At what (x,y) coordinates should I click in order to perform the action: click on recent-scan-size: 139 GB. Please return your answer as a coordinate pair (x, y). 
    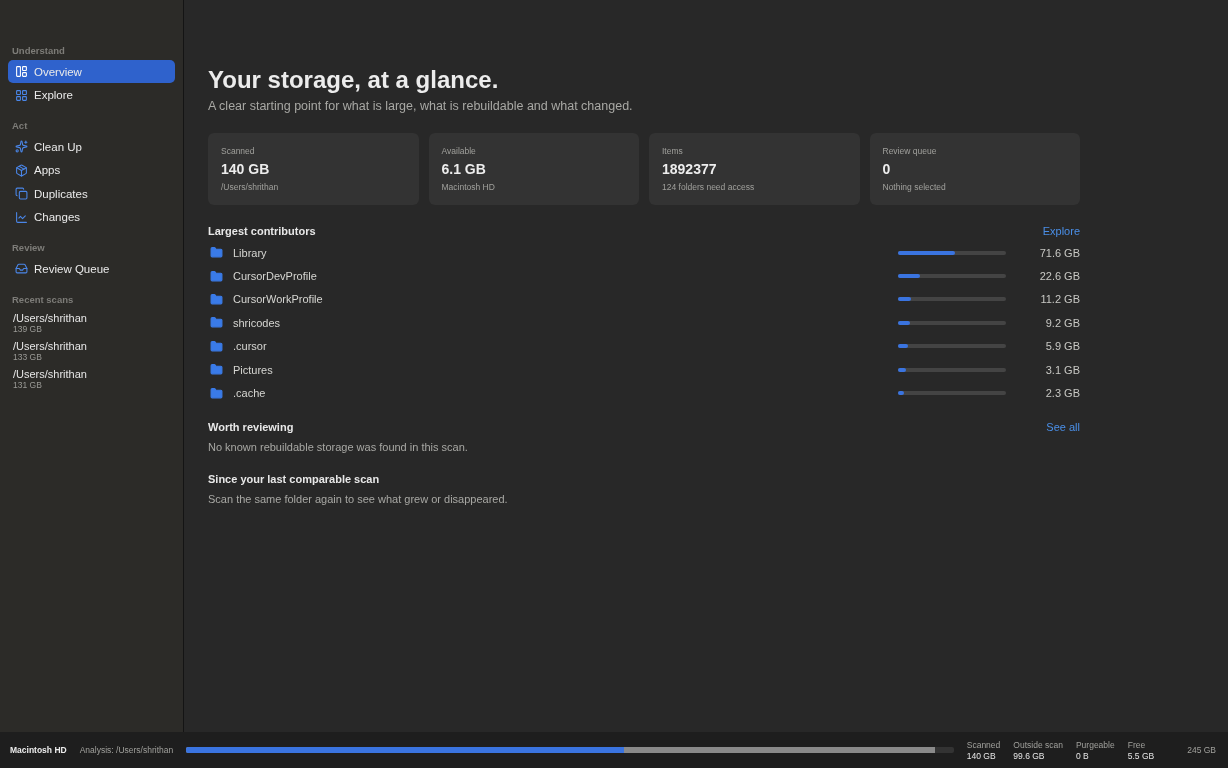
    Looking at the image, I should click on (28, 328).